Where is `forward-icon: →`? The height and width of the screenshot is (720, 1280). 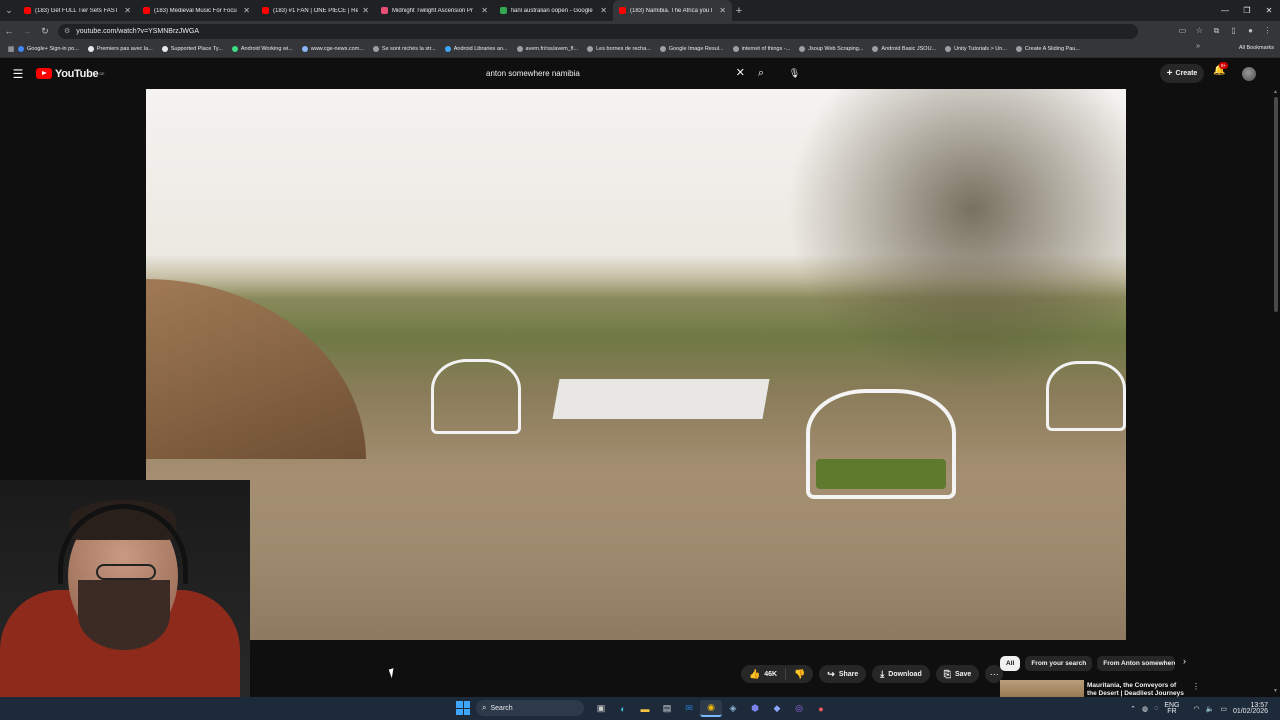 forward-icon: → is located at coordinates (27, 31).